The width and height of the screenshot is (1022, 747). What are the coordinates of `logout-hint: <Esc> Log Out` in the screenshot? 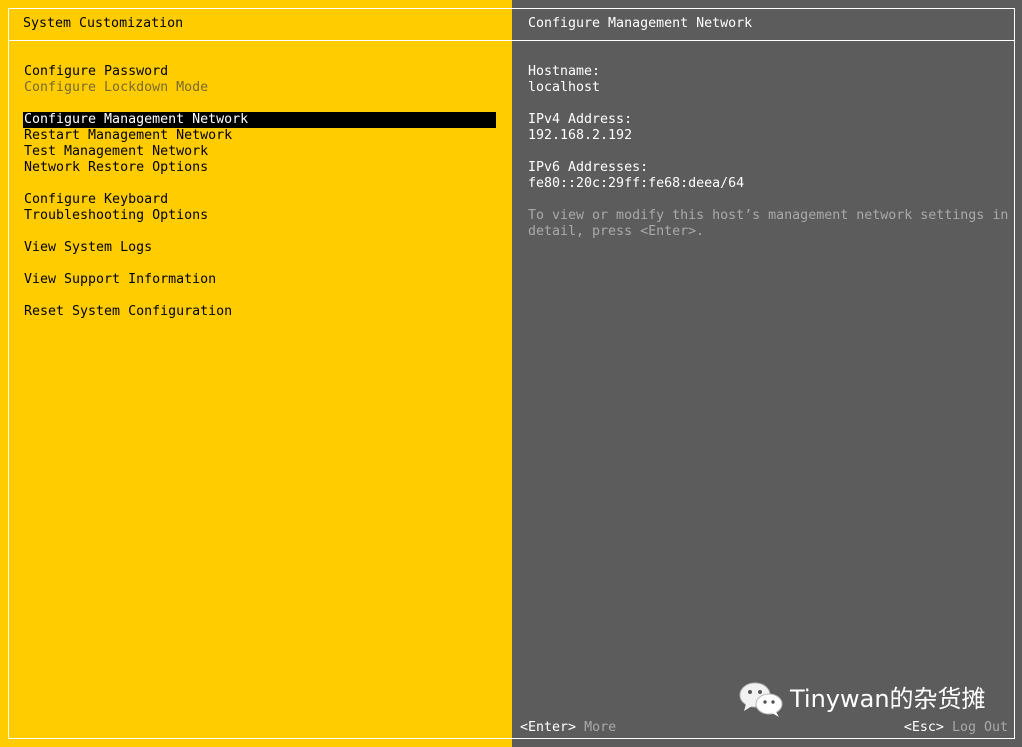 It's located at (956, 728).